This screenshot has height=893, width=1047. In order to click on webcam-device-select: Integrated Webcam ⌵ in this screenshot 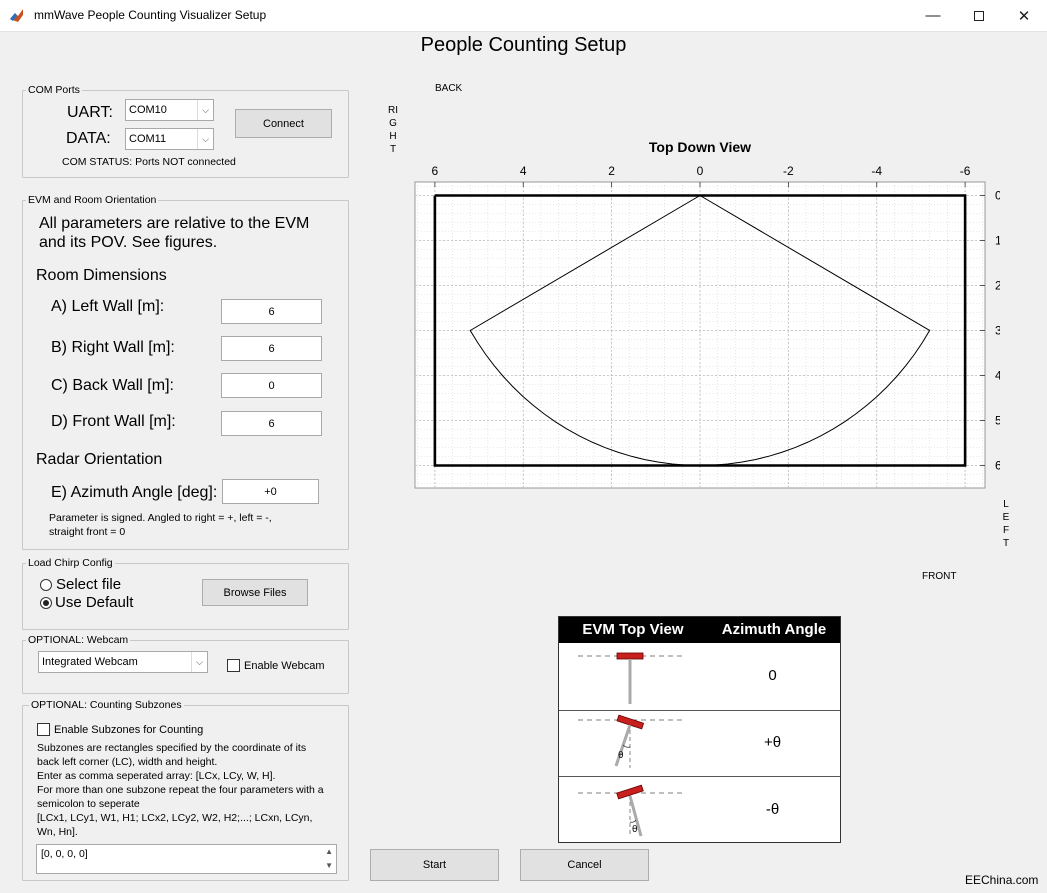, I will do `click(123, 662)`.